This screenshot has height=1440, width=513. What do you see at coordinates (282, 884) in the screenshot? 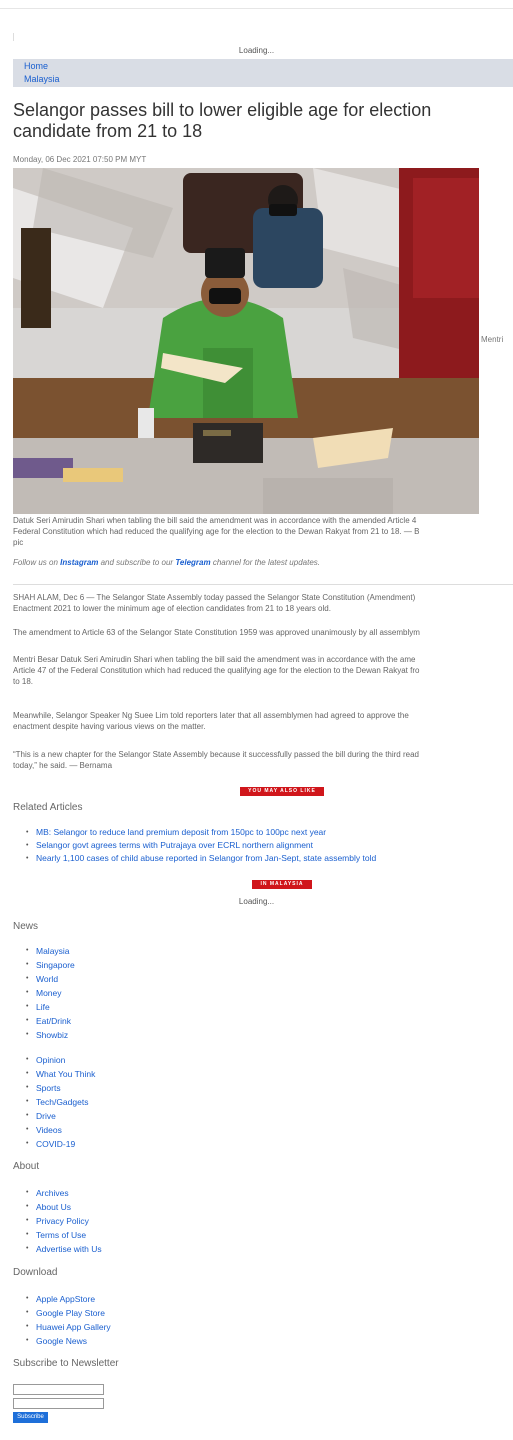
I see `in-malaysia-tag: IN MALAYSIA` at bounding box center [282, 884].